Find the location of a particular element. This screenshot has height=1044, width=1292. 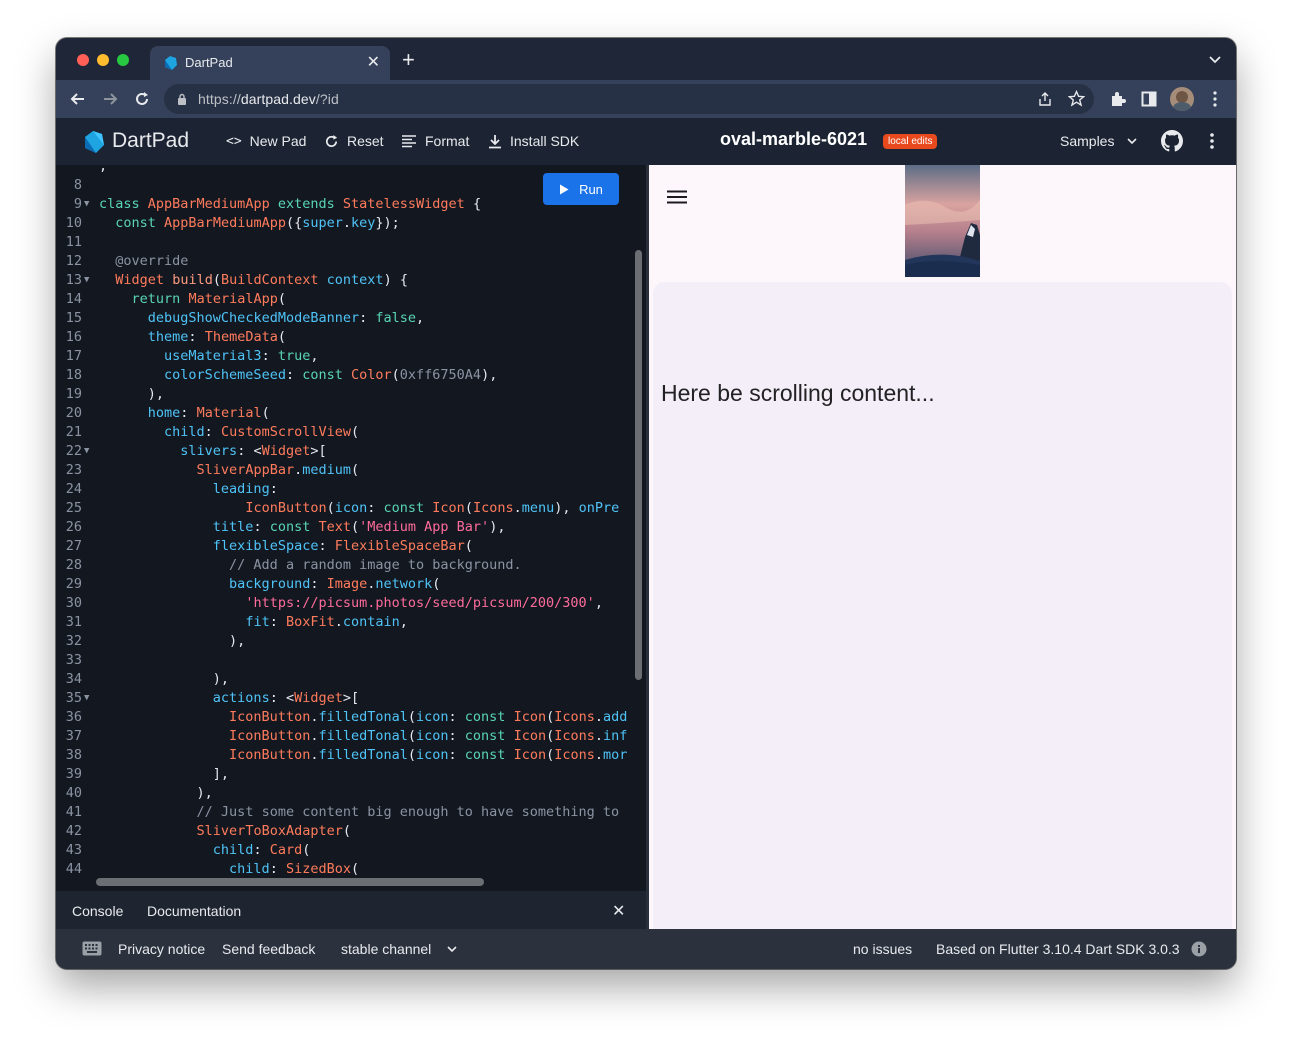

github-icon is located at coordinates (1172, 141).